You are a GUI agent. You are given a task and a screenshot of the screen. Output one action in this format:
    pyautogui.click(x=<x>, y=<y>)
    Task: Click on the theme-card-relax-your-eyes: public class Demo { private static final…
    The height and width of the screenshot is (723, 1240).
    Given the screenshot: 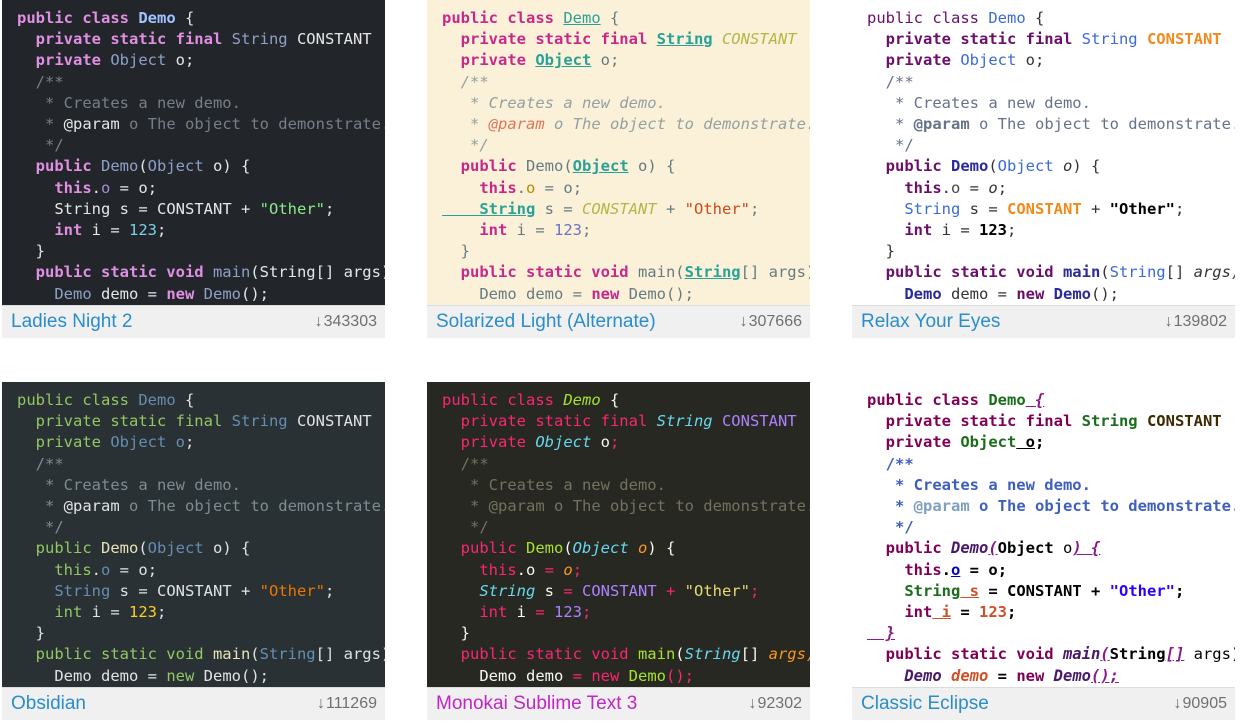 What is the action you would take?
    pyautogui.click(x=1043, y=169)
    